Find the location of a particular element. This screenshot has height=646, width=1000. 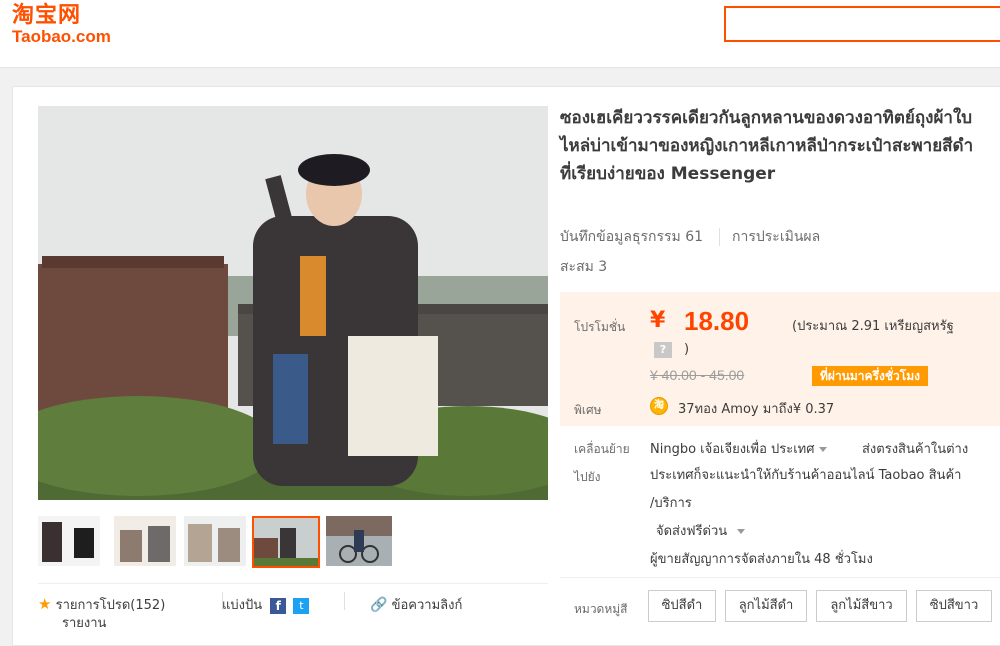

search-input is located at coordinates (862, 24).